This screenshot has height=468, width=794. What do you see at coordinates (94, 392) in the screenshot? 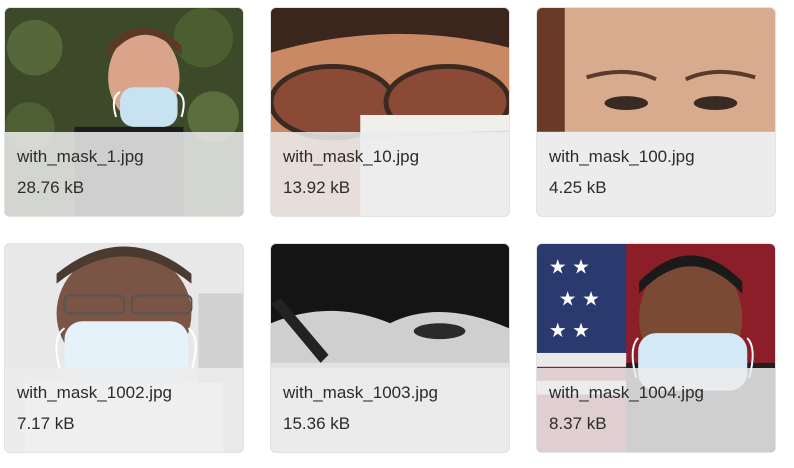
I see `image-filename: with_mask_1002.jpg` at bounding box center [94, 392].